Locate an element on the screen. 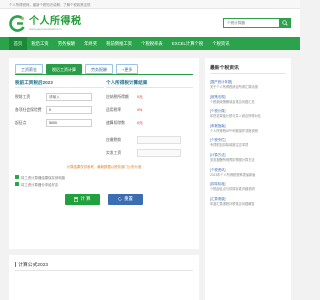  news-item: [计算方法] 劳务报酬所得预扣预缴计算方法 is located at coordinates (248, 158).